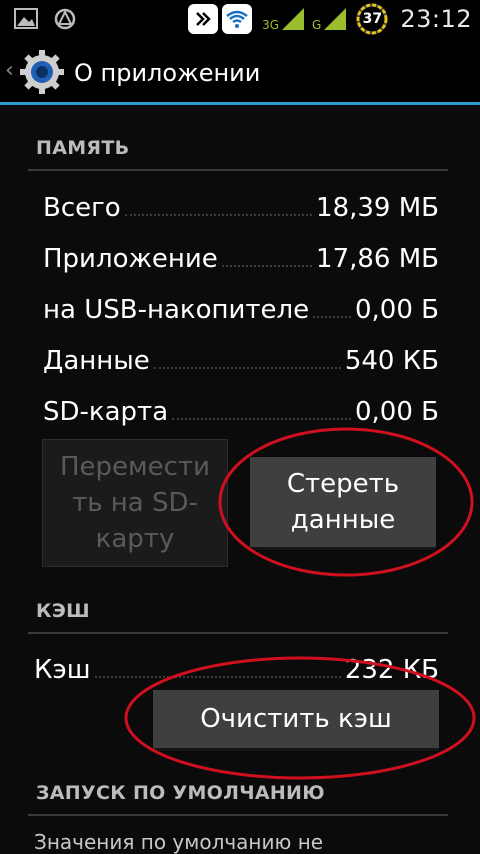 The width and height of the screenshot is (480, 854). Describe the element at coordinates (343, 502) in the screenshot. I see `clear-data-button: Стереть данные` at that location.